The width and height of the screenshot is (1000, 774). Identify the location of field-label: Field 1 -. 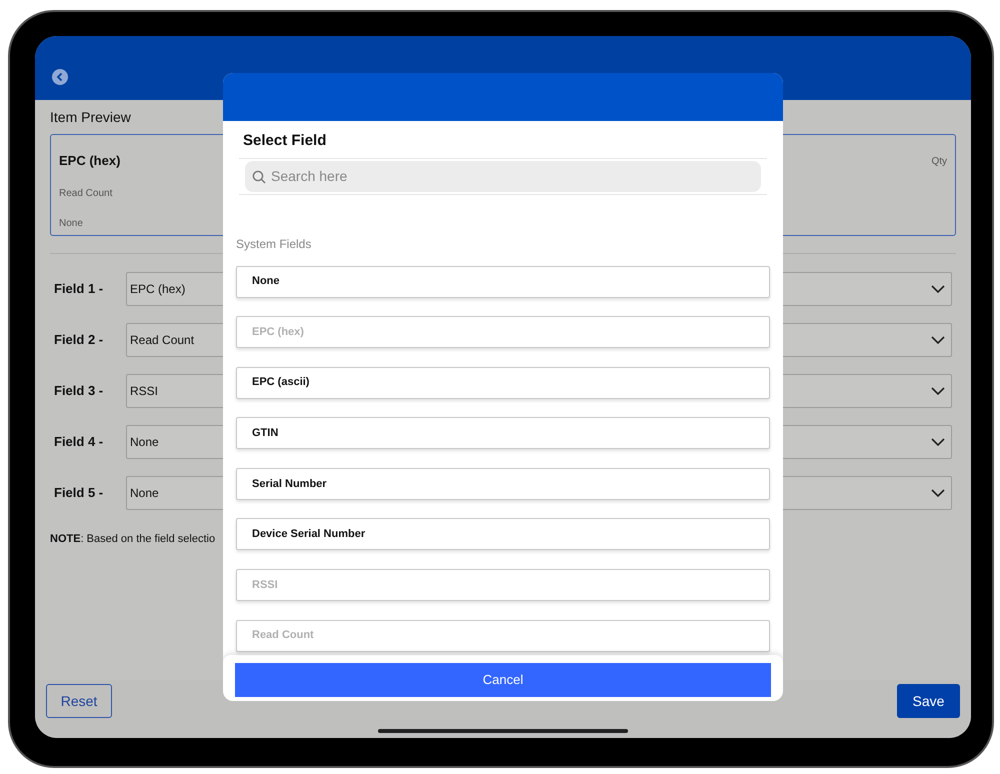
(79, 289).